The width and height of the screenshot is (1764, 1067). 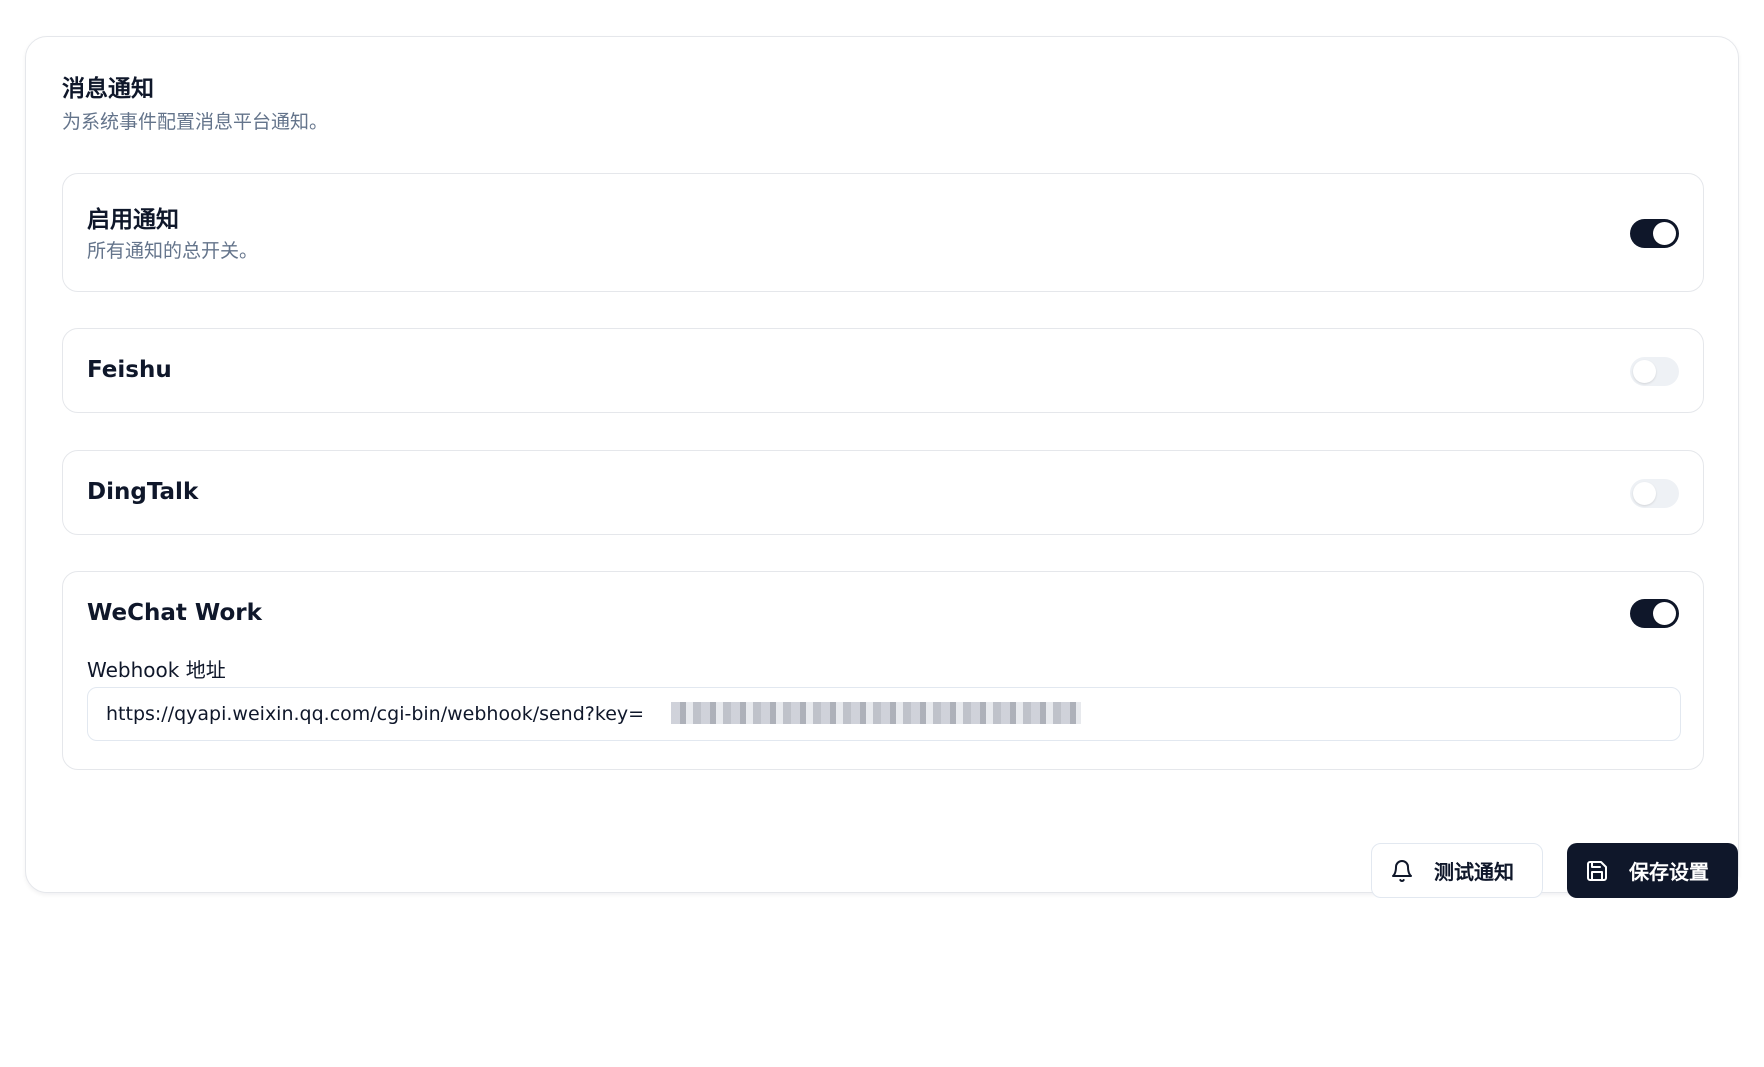 I want to click on test-notification-button: 测试通知, so click(x=1457, y=870).